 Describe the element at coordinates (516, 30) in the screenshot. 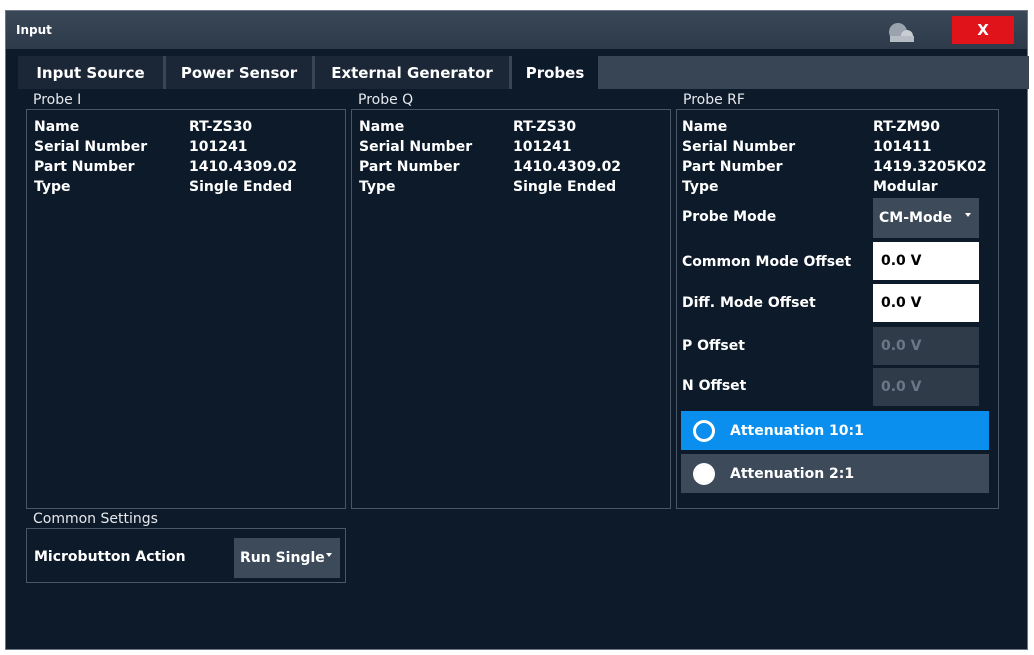

I see `title-bar: Input X` at that location.